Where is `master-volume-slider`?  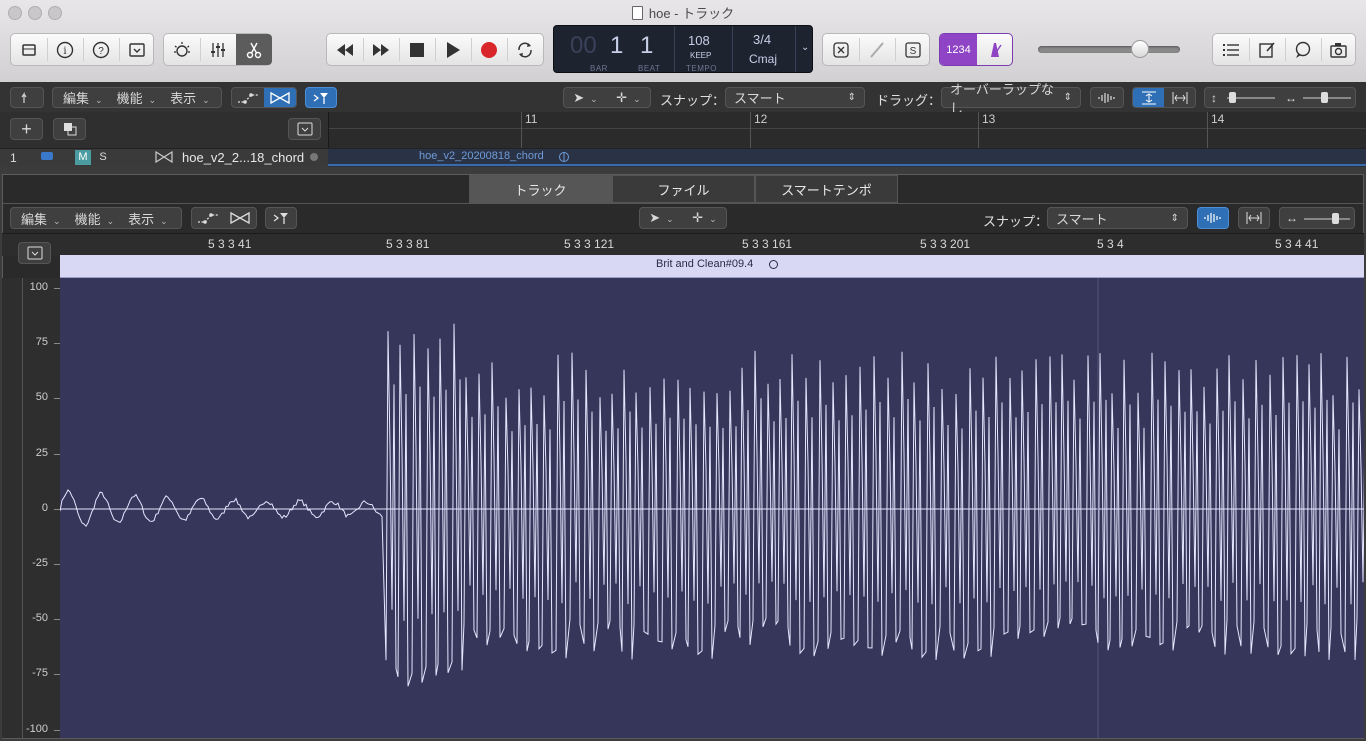
master-volume-slider is located at coordinates (1109, 49).